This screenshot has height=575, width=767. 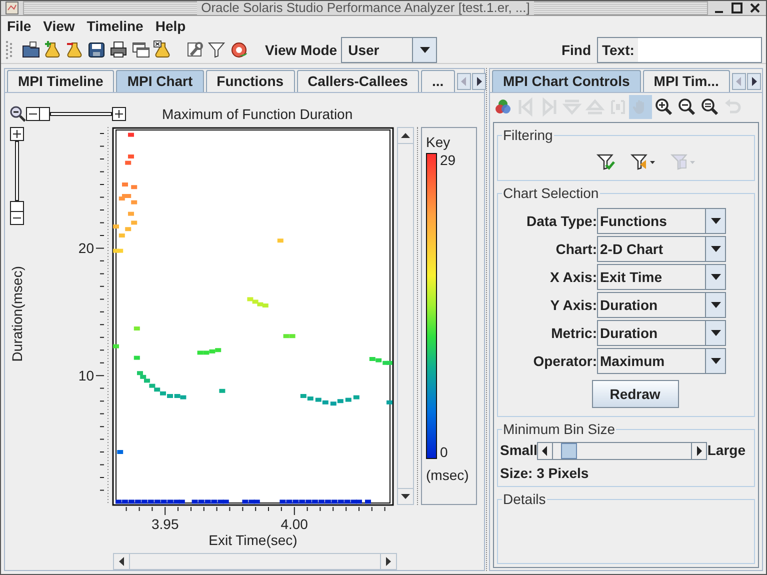 What do you see at coordinates (255, 561) in the screenshot?
I see `horizontal-scrollbar` at bounding box center [255, 561].